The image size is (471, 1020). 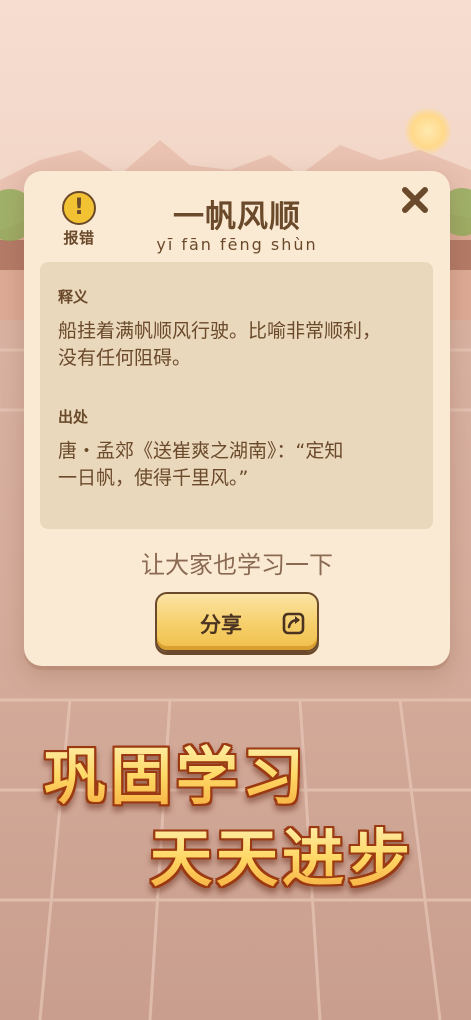 I want to click on promo-slogan-line-1: 巩固学习, so click(x=176, y=771).